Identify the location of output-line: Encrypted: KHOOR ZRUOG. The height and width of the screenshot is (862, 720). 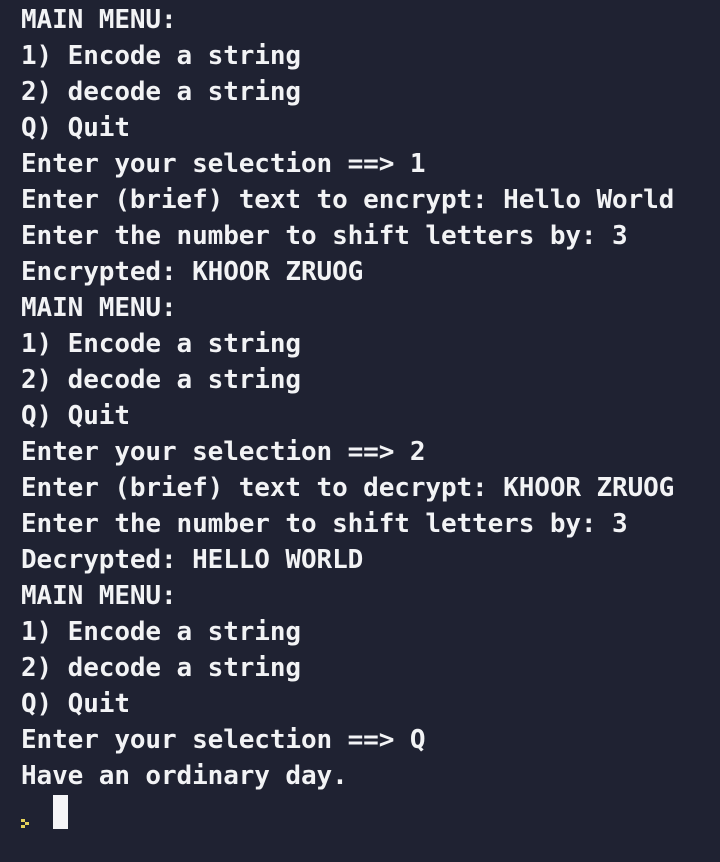
(192, 272).